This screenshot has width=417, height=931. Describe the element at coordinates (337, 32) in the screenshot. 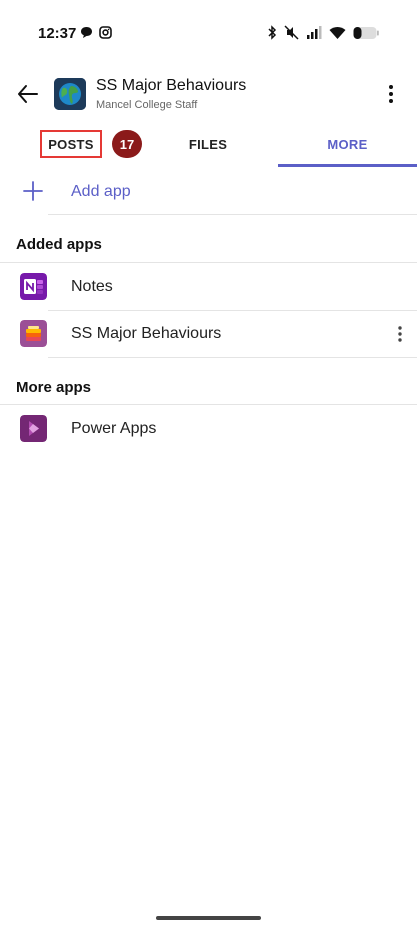

I see `wifi-icon` at that location.